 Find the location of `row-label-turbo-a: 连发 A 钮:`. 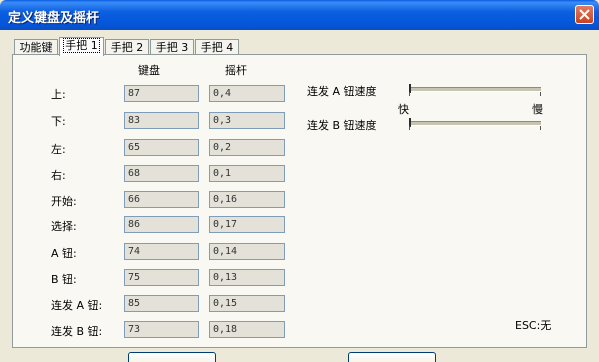

row-label-turbo-a: 连发 A 钮: is located at coordinates (77, 305).